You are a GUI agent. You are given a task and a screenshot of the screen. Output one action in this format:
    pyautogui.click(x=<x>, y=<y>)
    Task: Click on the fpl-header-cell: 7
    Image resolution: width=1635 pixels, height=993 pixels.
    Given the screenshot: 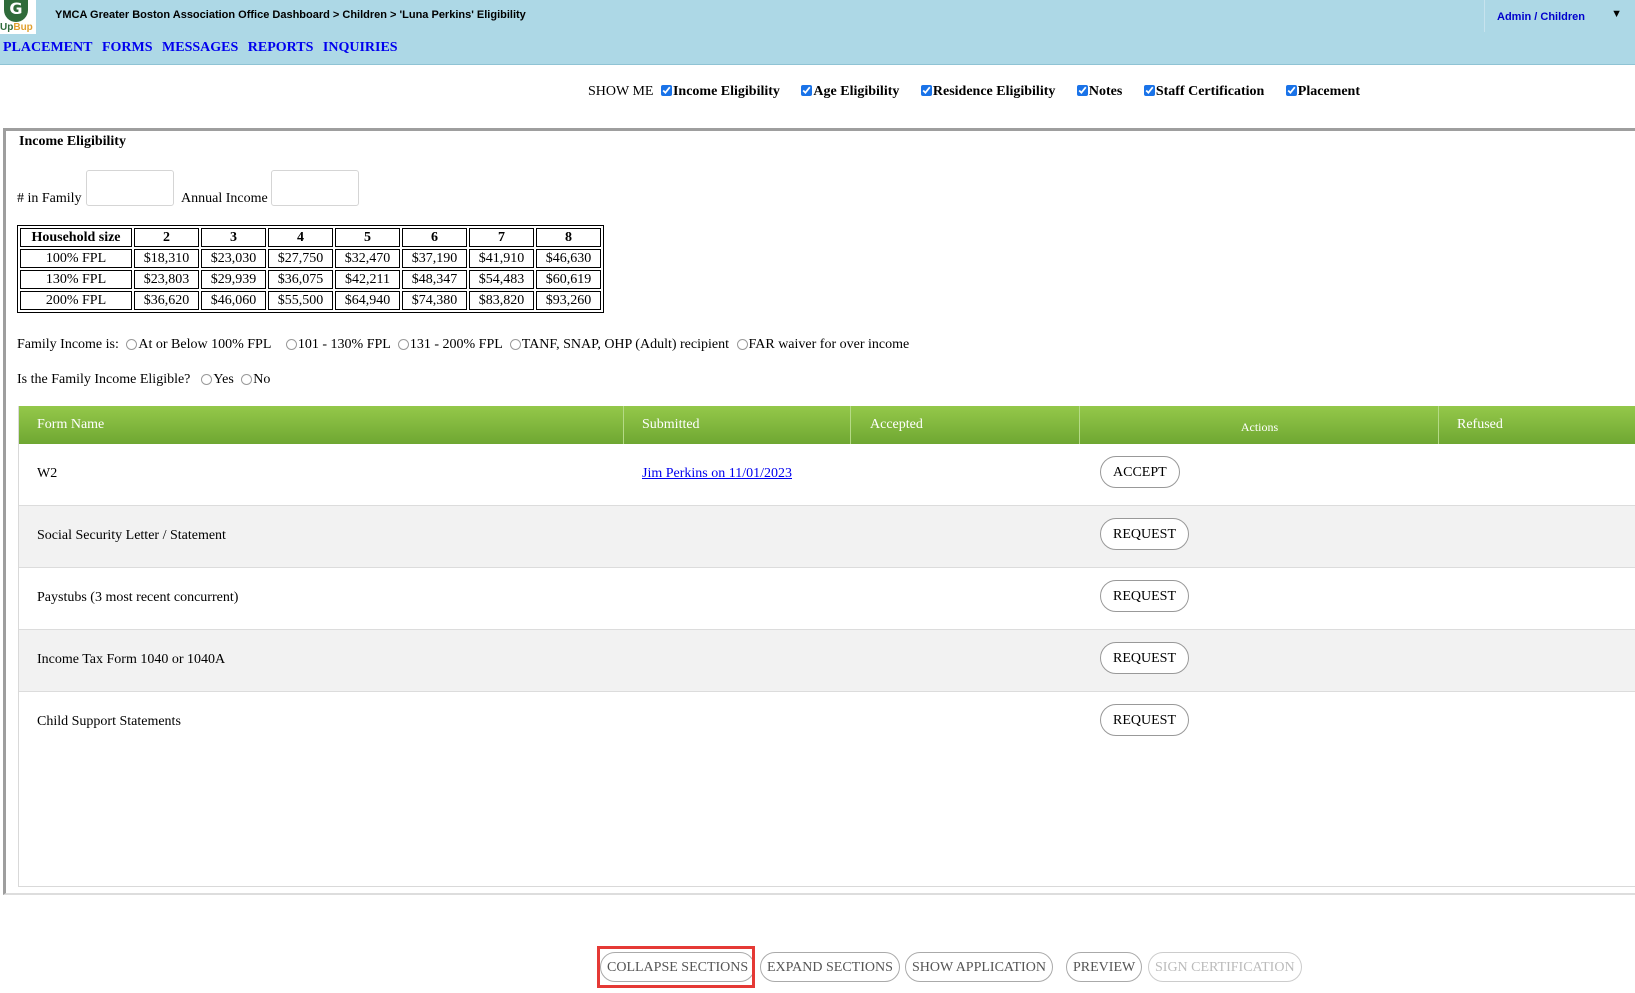 What is the action you would take?
    pyautogui.click(x=501, y=237)
    